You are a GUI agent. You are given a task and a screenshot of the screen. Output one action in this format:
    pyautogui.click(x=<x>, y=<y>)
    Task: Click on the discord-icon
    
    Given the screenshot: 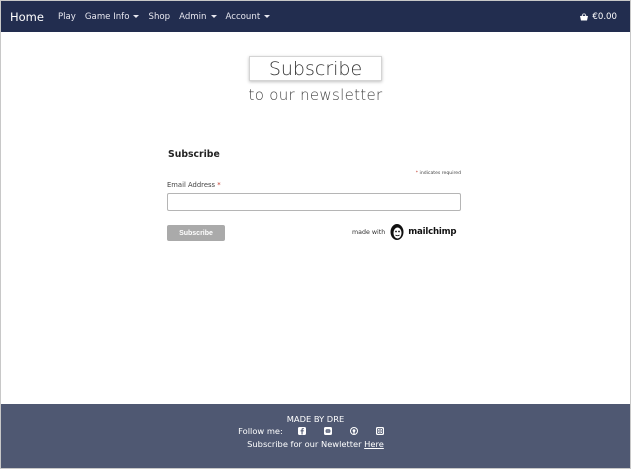 What is the action you would take?
    pyautogui.click(x=327, y=431)
    